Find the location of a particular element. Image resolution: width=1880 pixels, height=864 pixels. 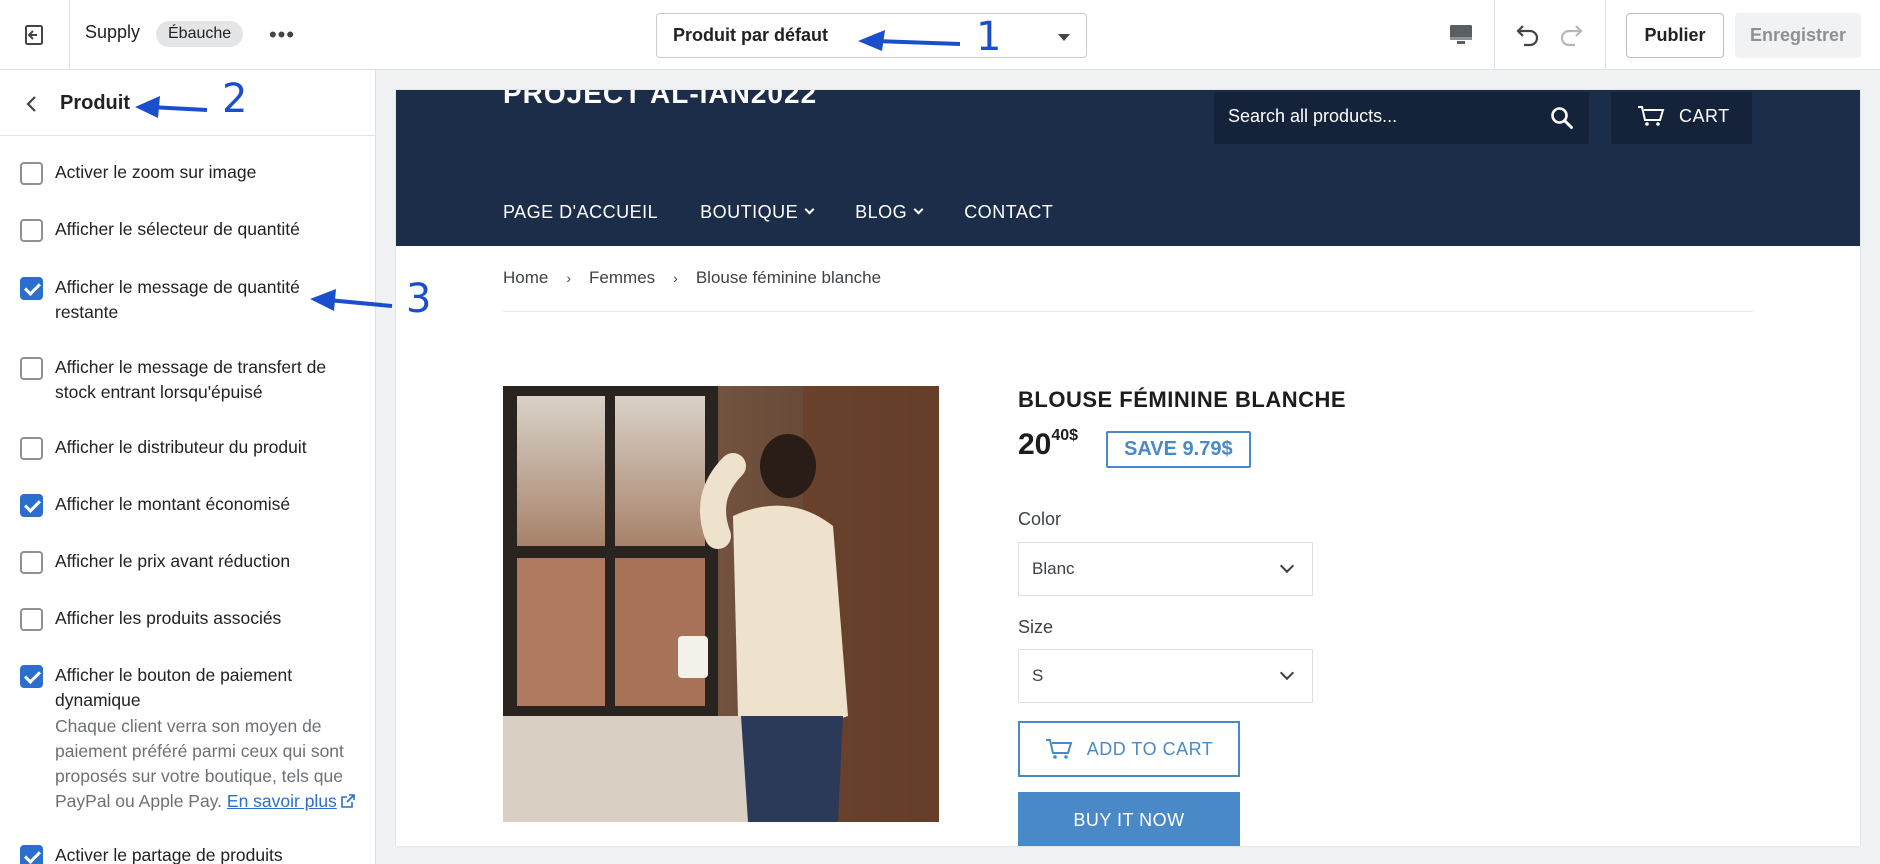

product-photo is located at coordinates (721, 604).